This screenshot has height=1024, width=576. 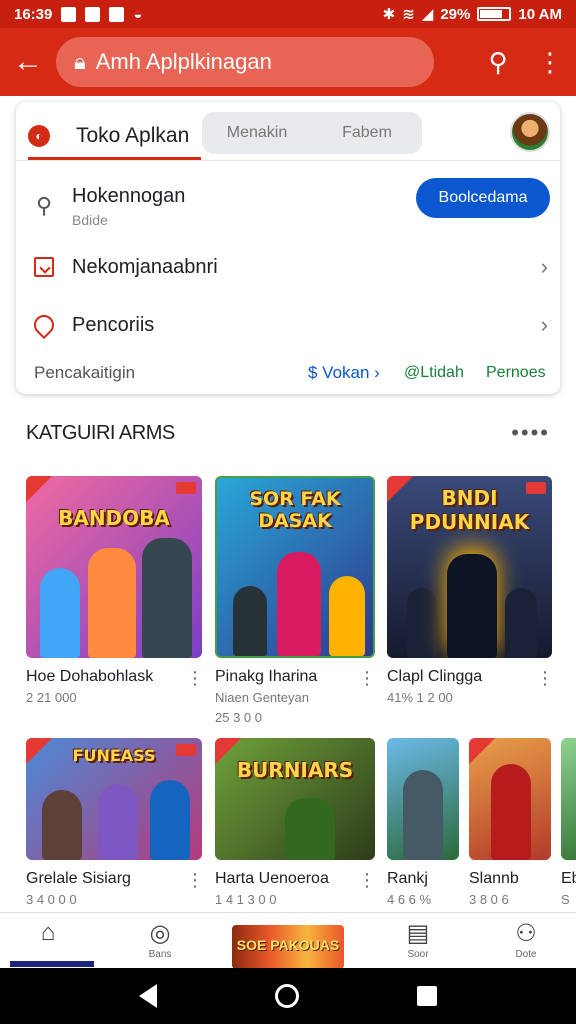 What do you see at coordinates (407, 879) in the screenshot?
I see `game-name: Rankj` at bounding box center [407, 879].